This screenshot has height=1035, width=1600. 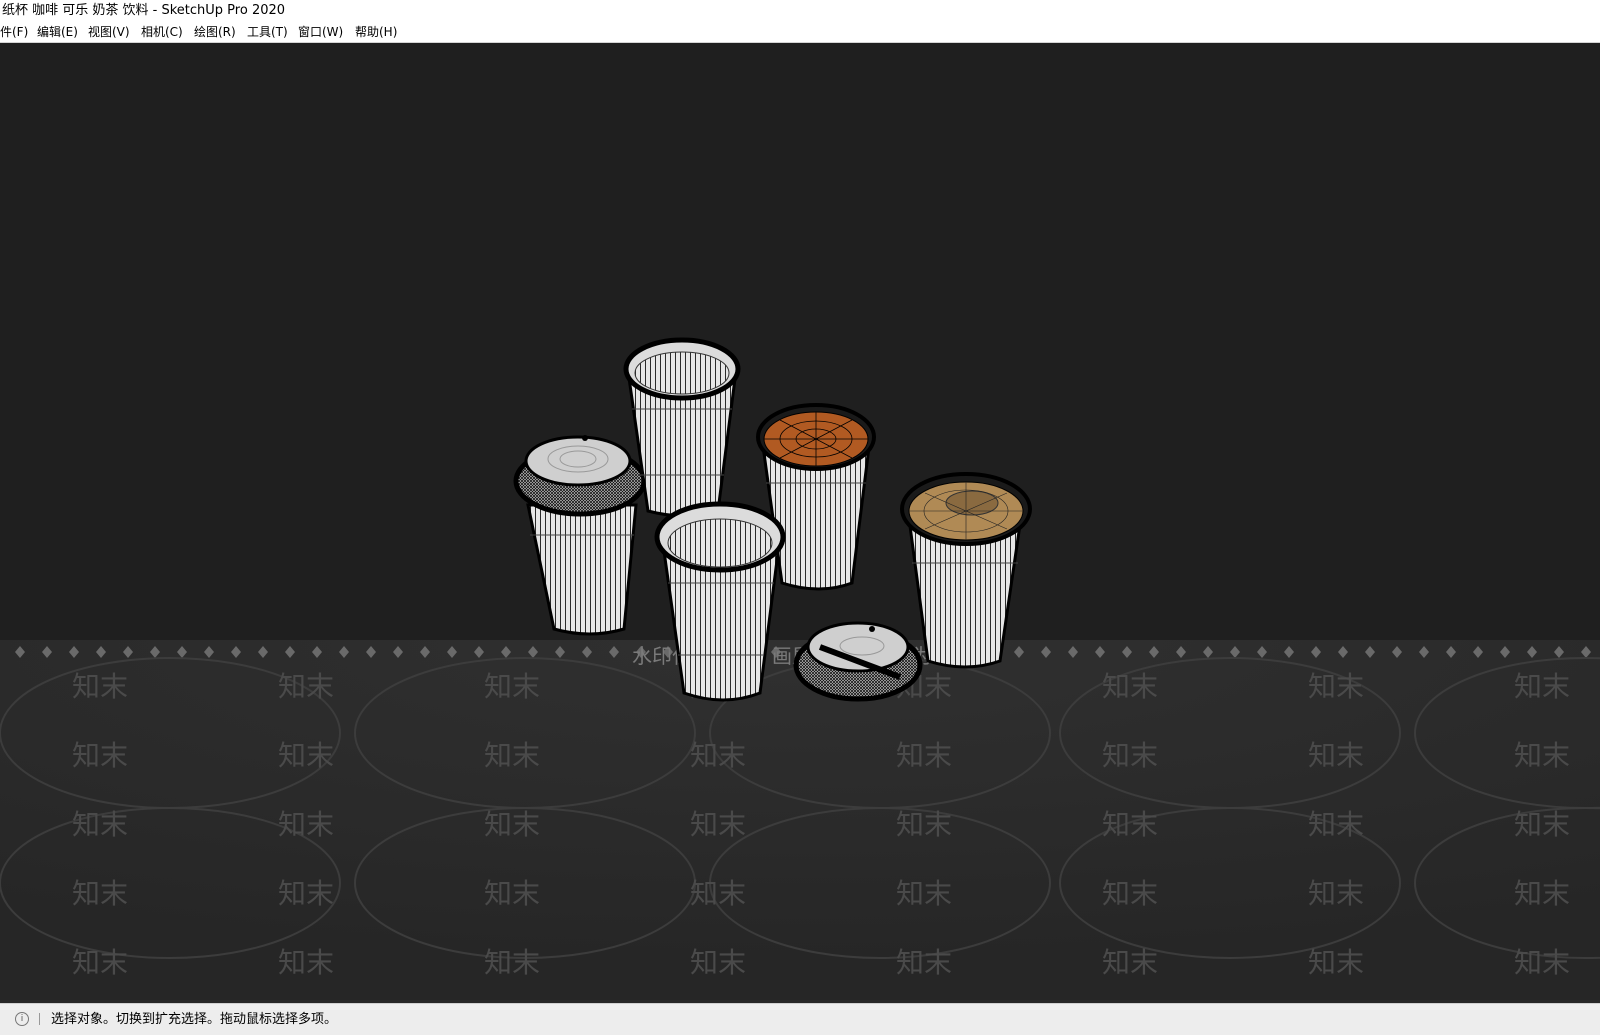 What do you see at coordinates (800, 11) in the screenshot?
I see `title-bar: 纸杯 咖啡 可乐 奶茶 饮料 - SketchUp Pro 2020` at bounding box center [800, 11].